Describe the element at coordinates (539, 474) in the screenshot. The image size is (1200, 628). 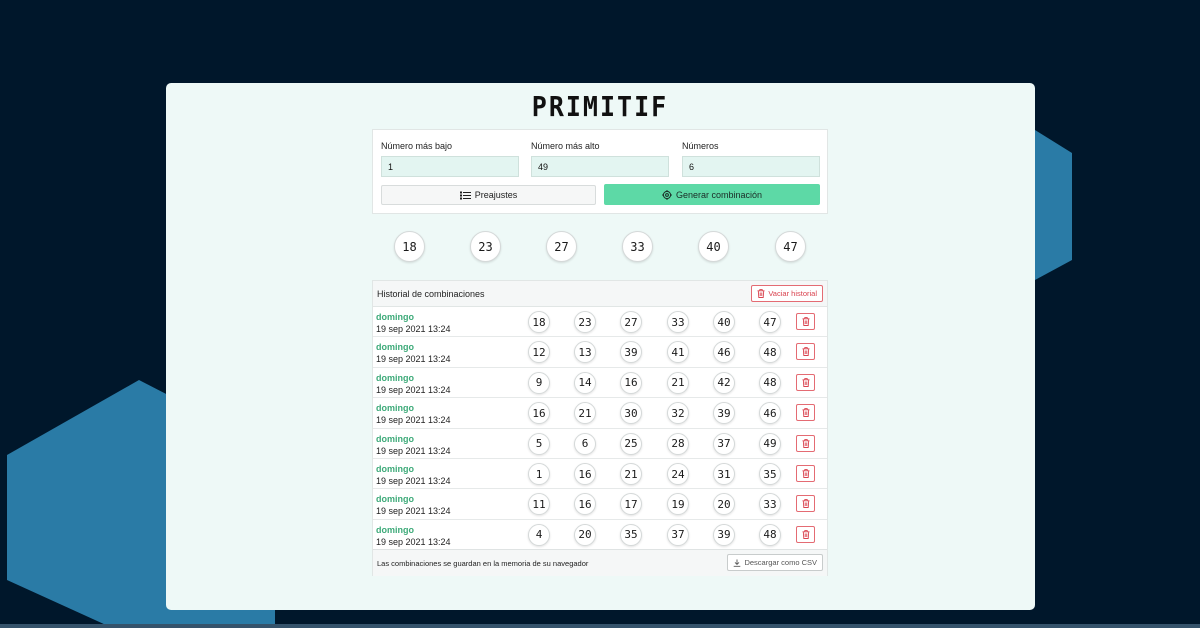
I see `history-ball: 1` at that location.